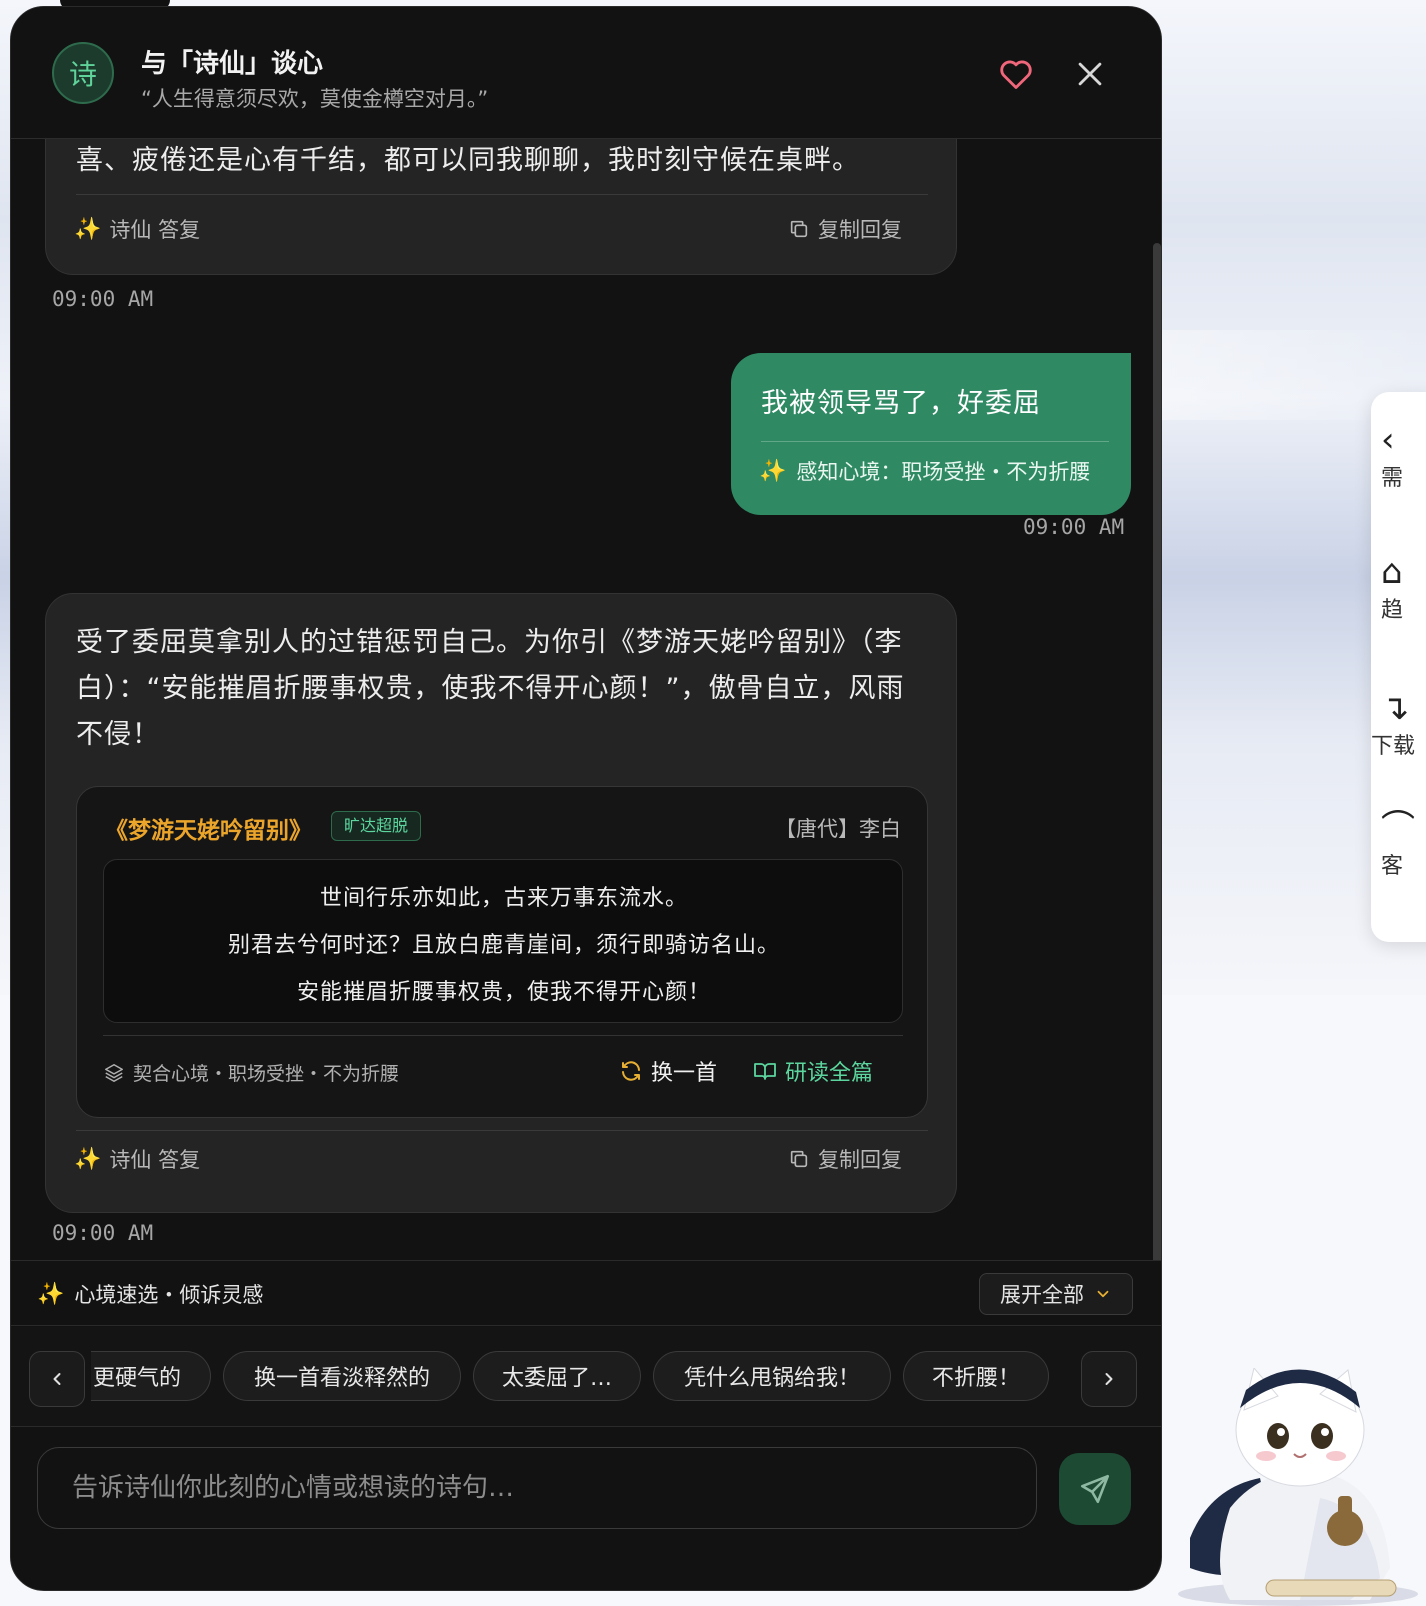 The width and height of the screenshot is (1426, 1606). What do you see at coordinates (114, 1072) in the screenshot?
I see `layers-icon` at bounding box center [114, 1072].